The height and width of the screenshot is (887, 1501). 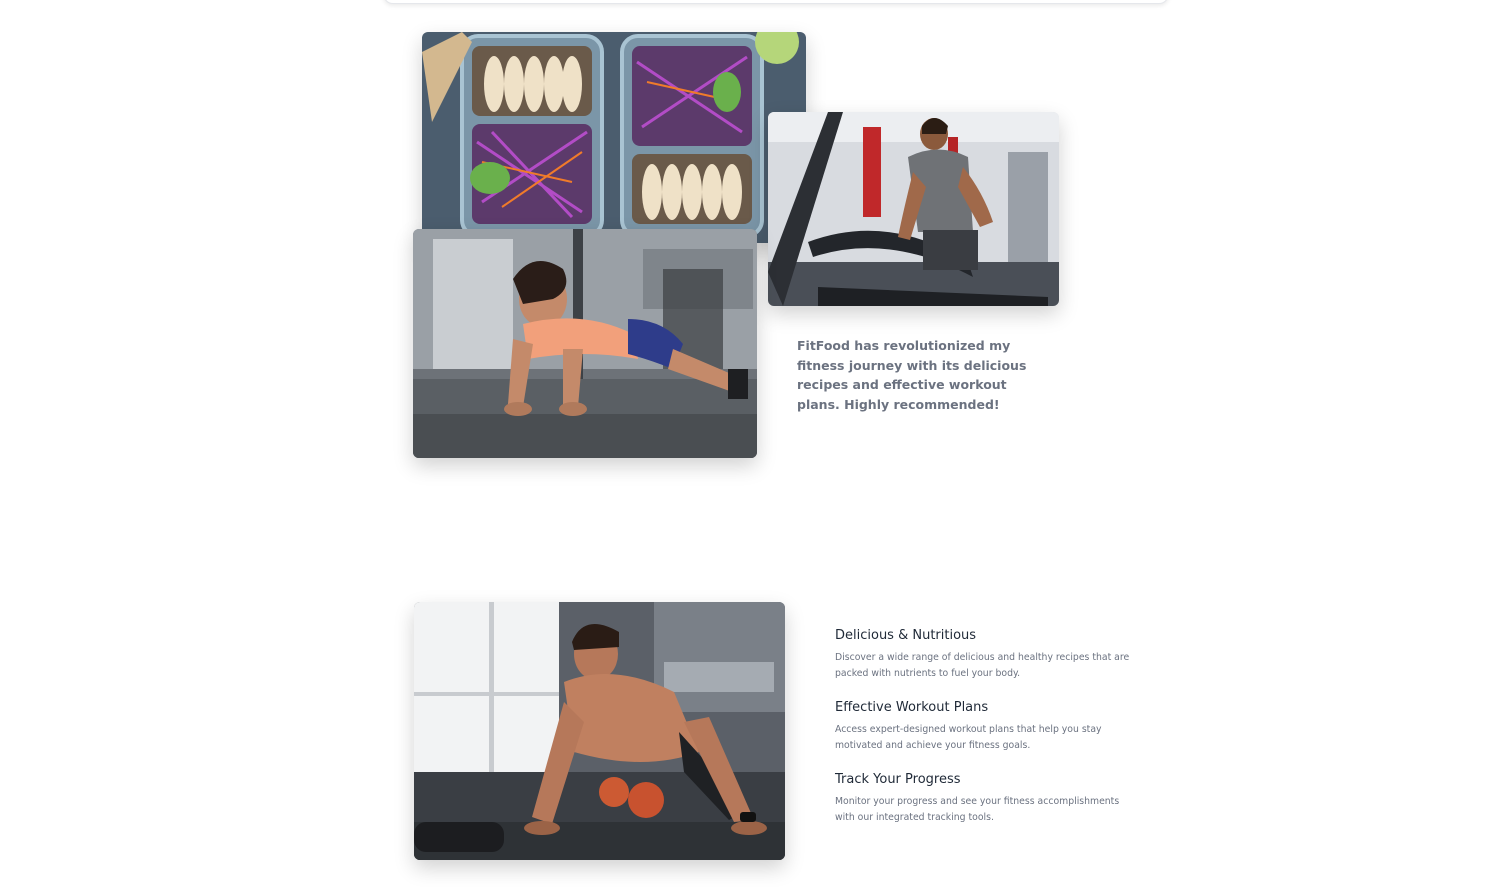 I want to click on woman-plank-photo, so click(x=585, y=343).